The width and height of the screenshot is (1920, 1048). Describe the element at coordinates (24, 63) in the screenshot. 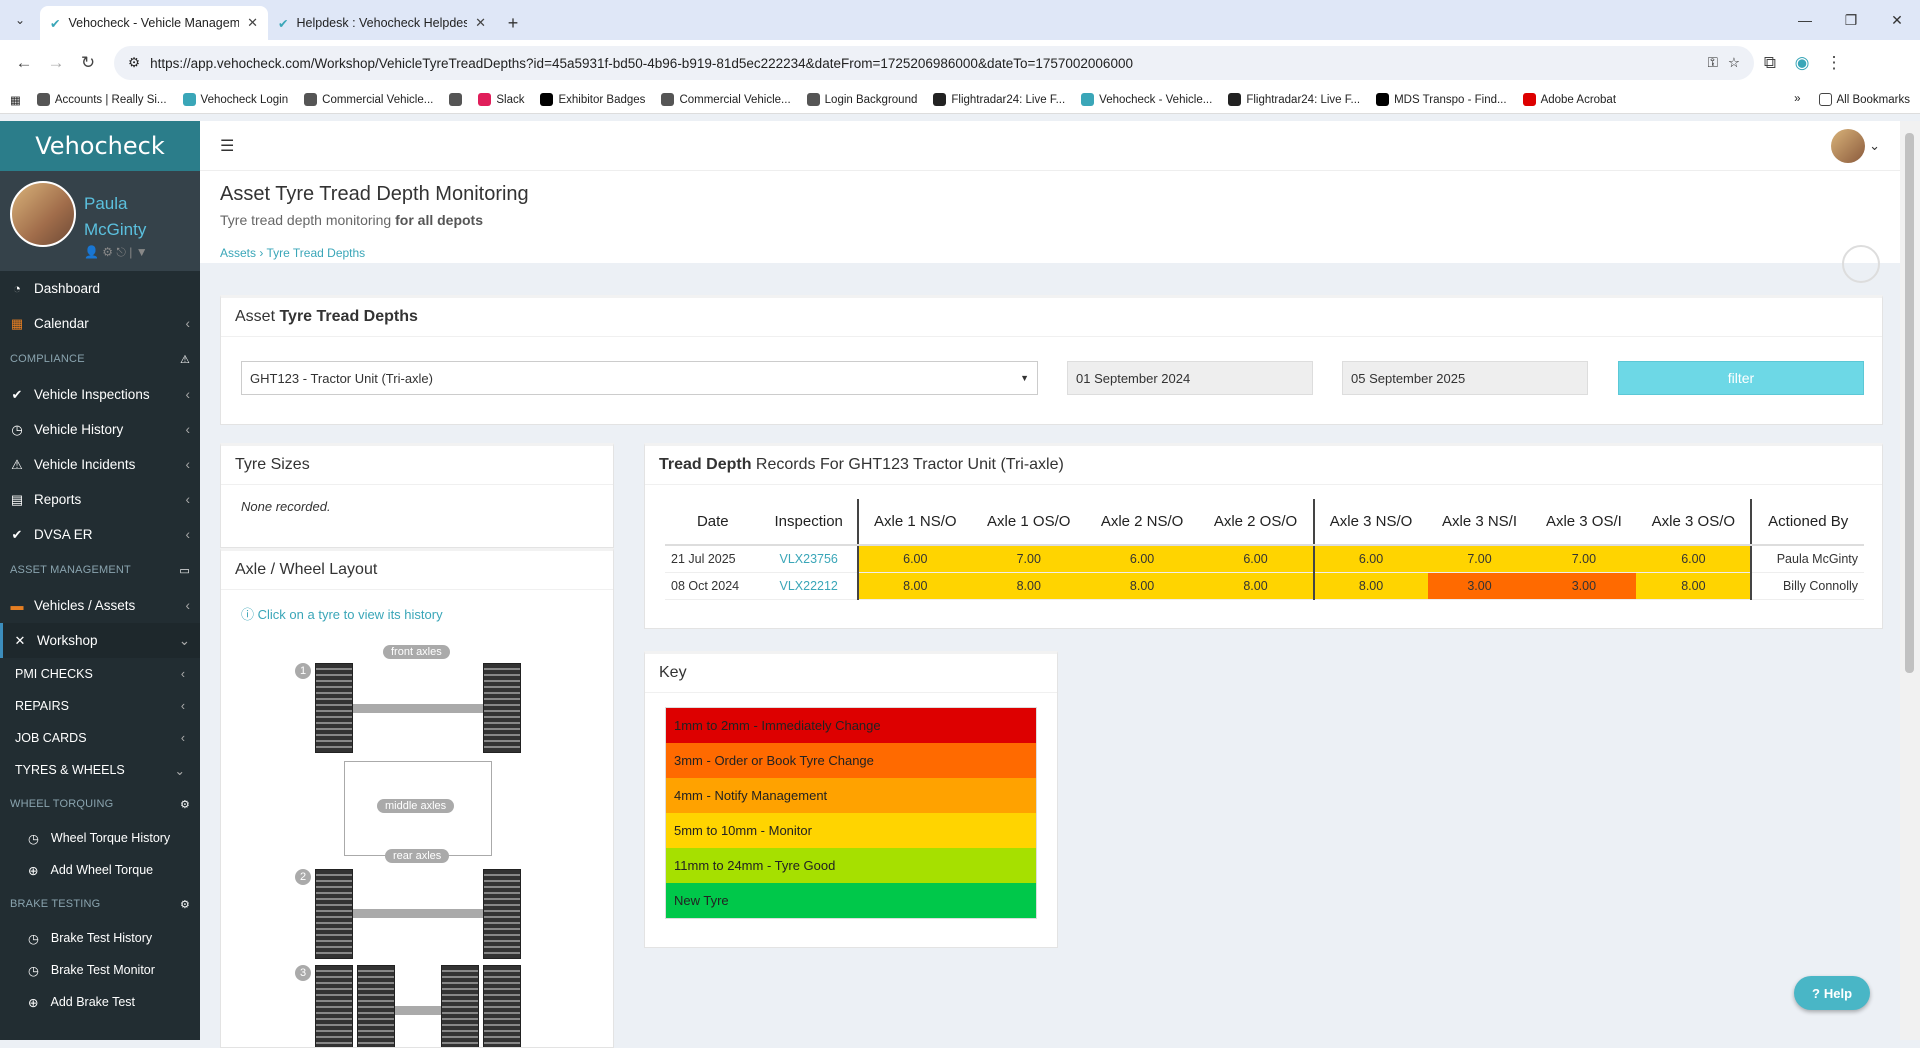

I see `back-icon: ←` at that location.